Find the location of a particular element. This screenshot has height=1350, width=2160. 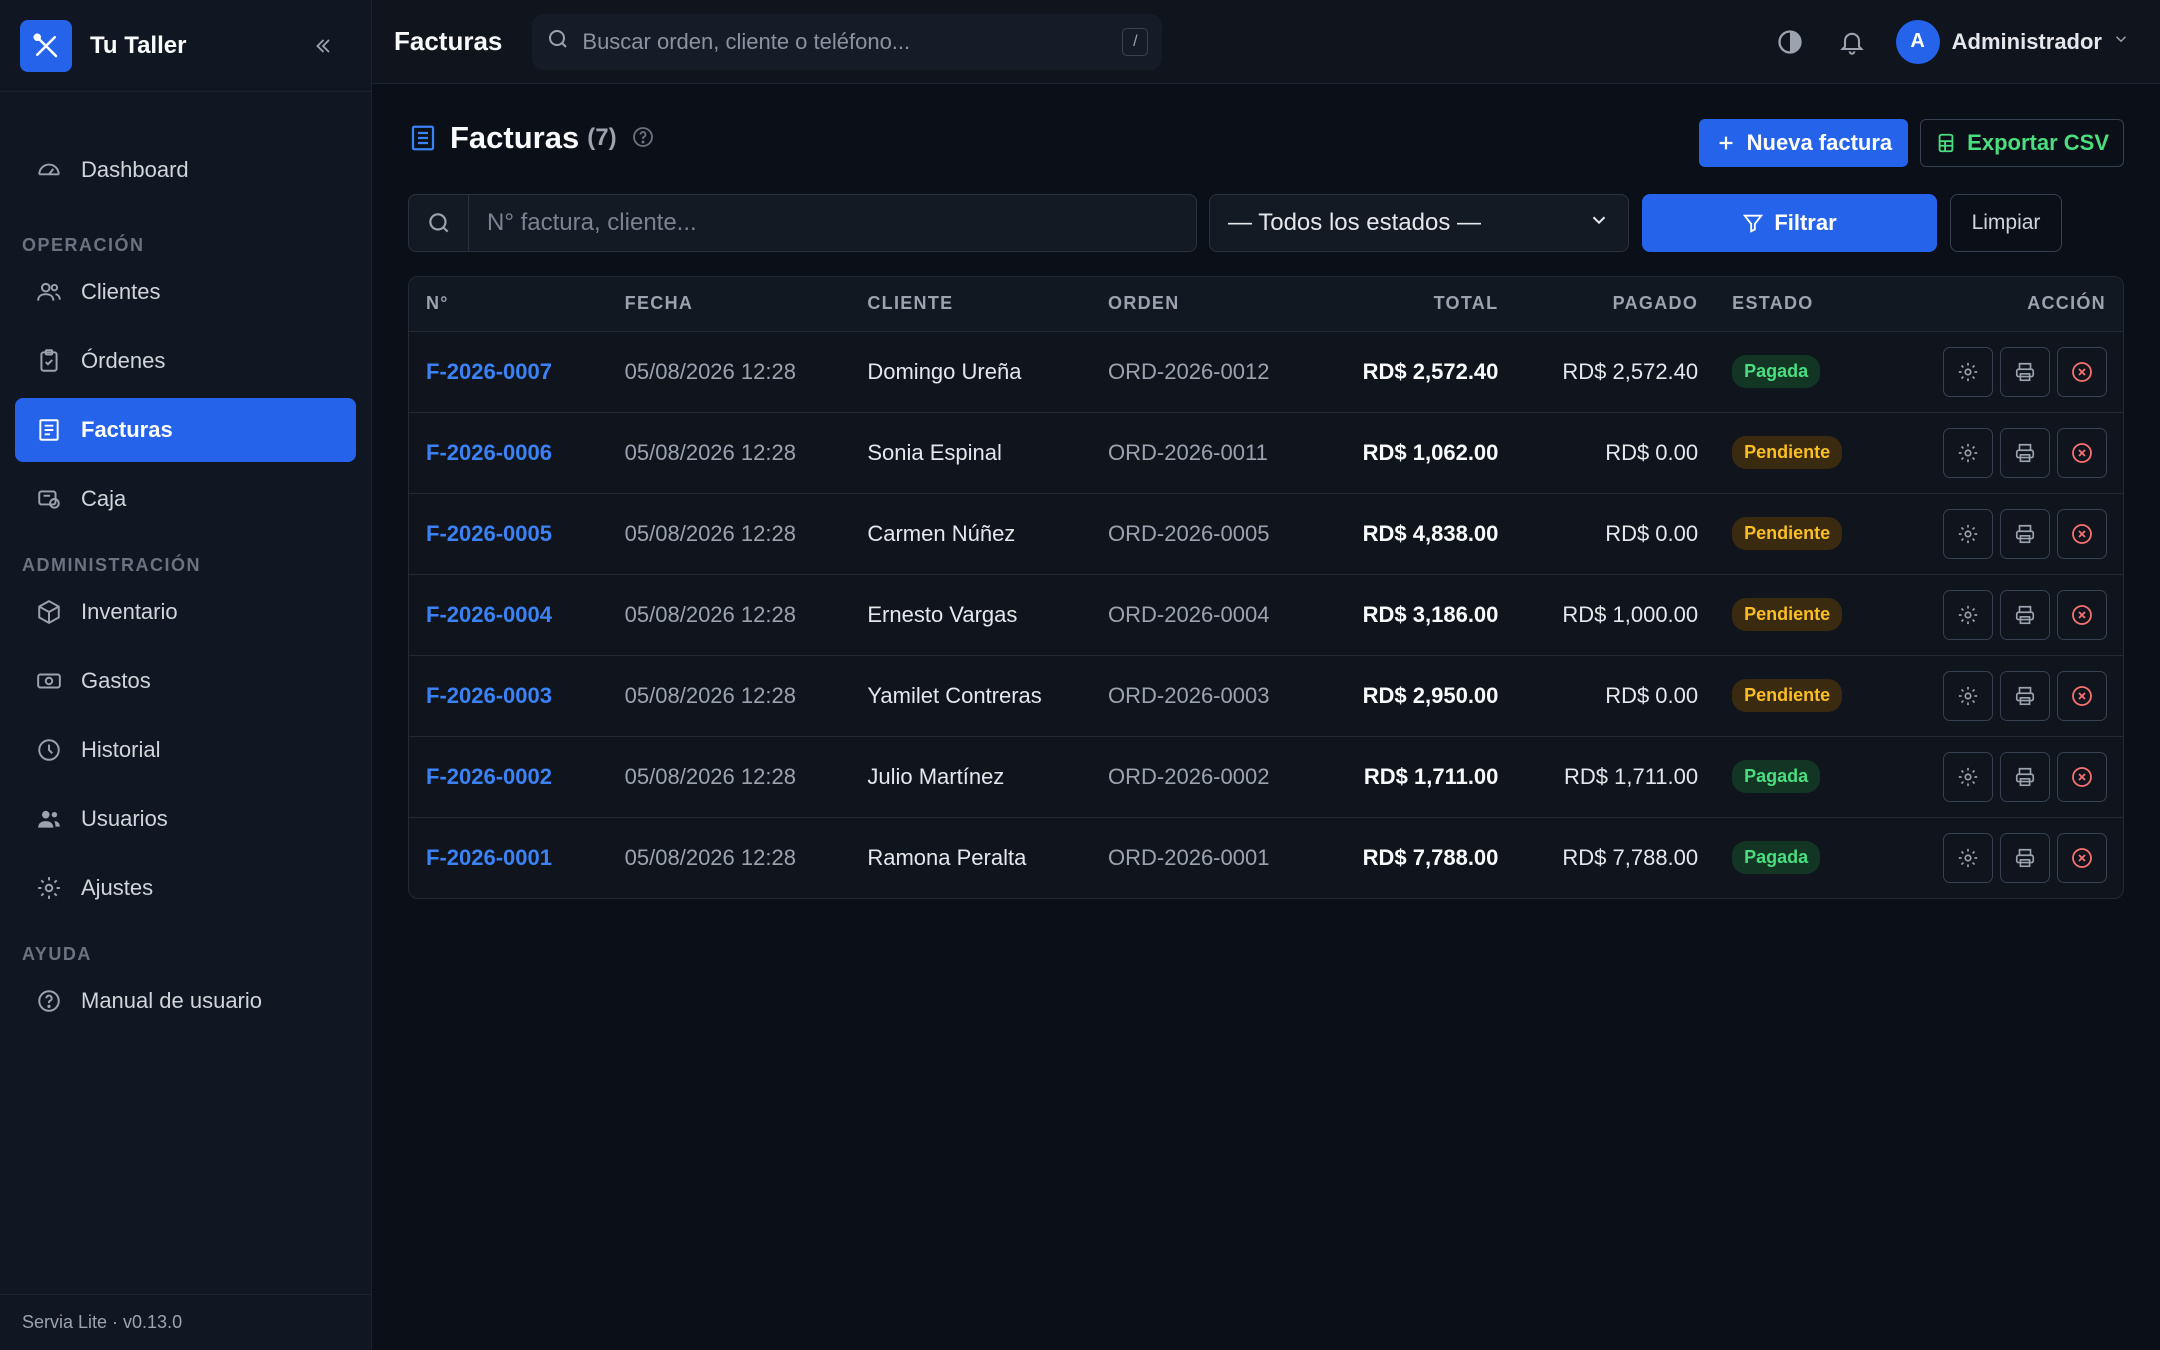

invoice-client: Domingo Ureña is located at coordinates (971, 372).